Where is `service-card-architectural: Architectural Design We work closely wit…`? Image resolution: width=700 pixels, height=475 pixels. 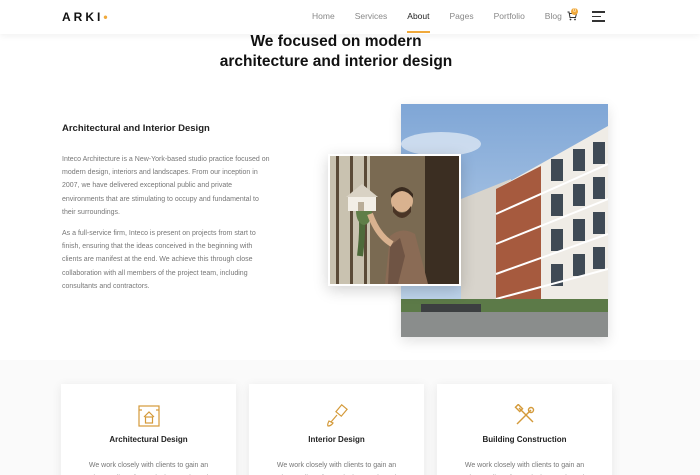
service-card-architectural: Architectural Design We work closely wit… is located at coordinates (148, 429).